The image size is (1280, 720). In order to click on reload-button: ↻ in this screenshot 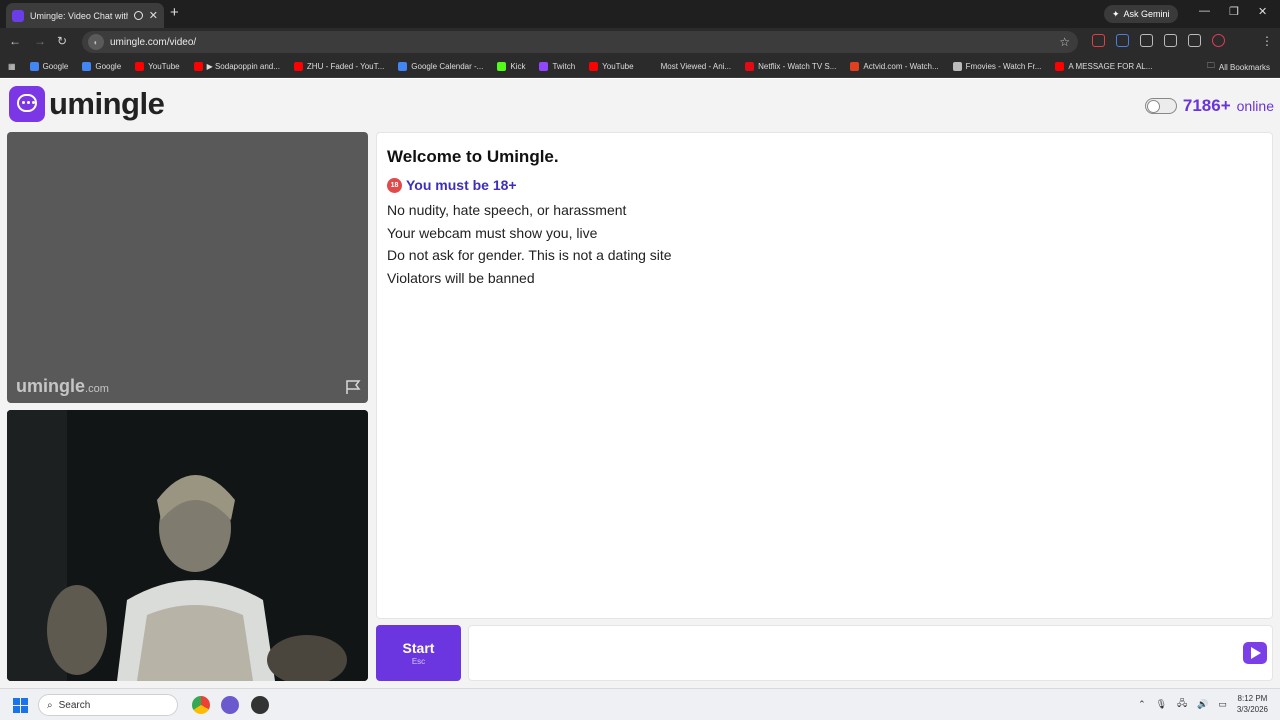, I will do `click(62, 41)`.